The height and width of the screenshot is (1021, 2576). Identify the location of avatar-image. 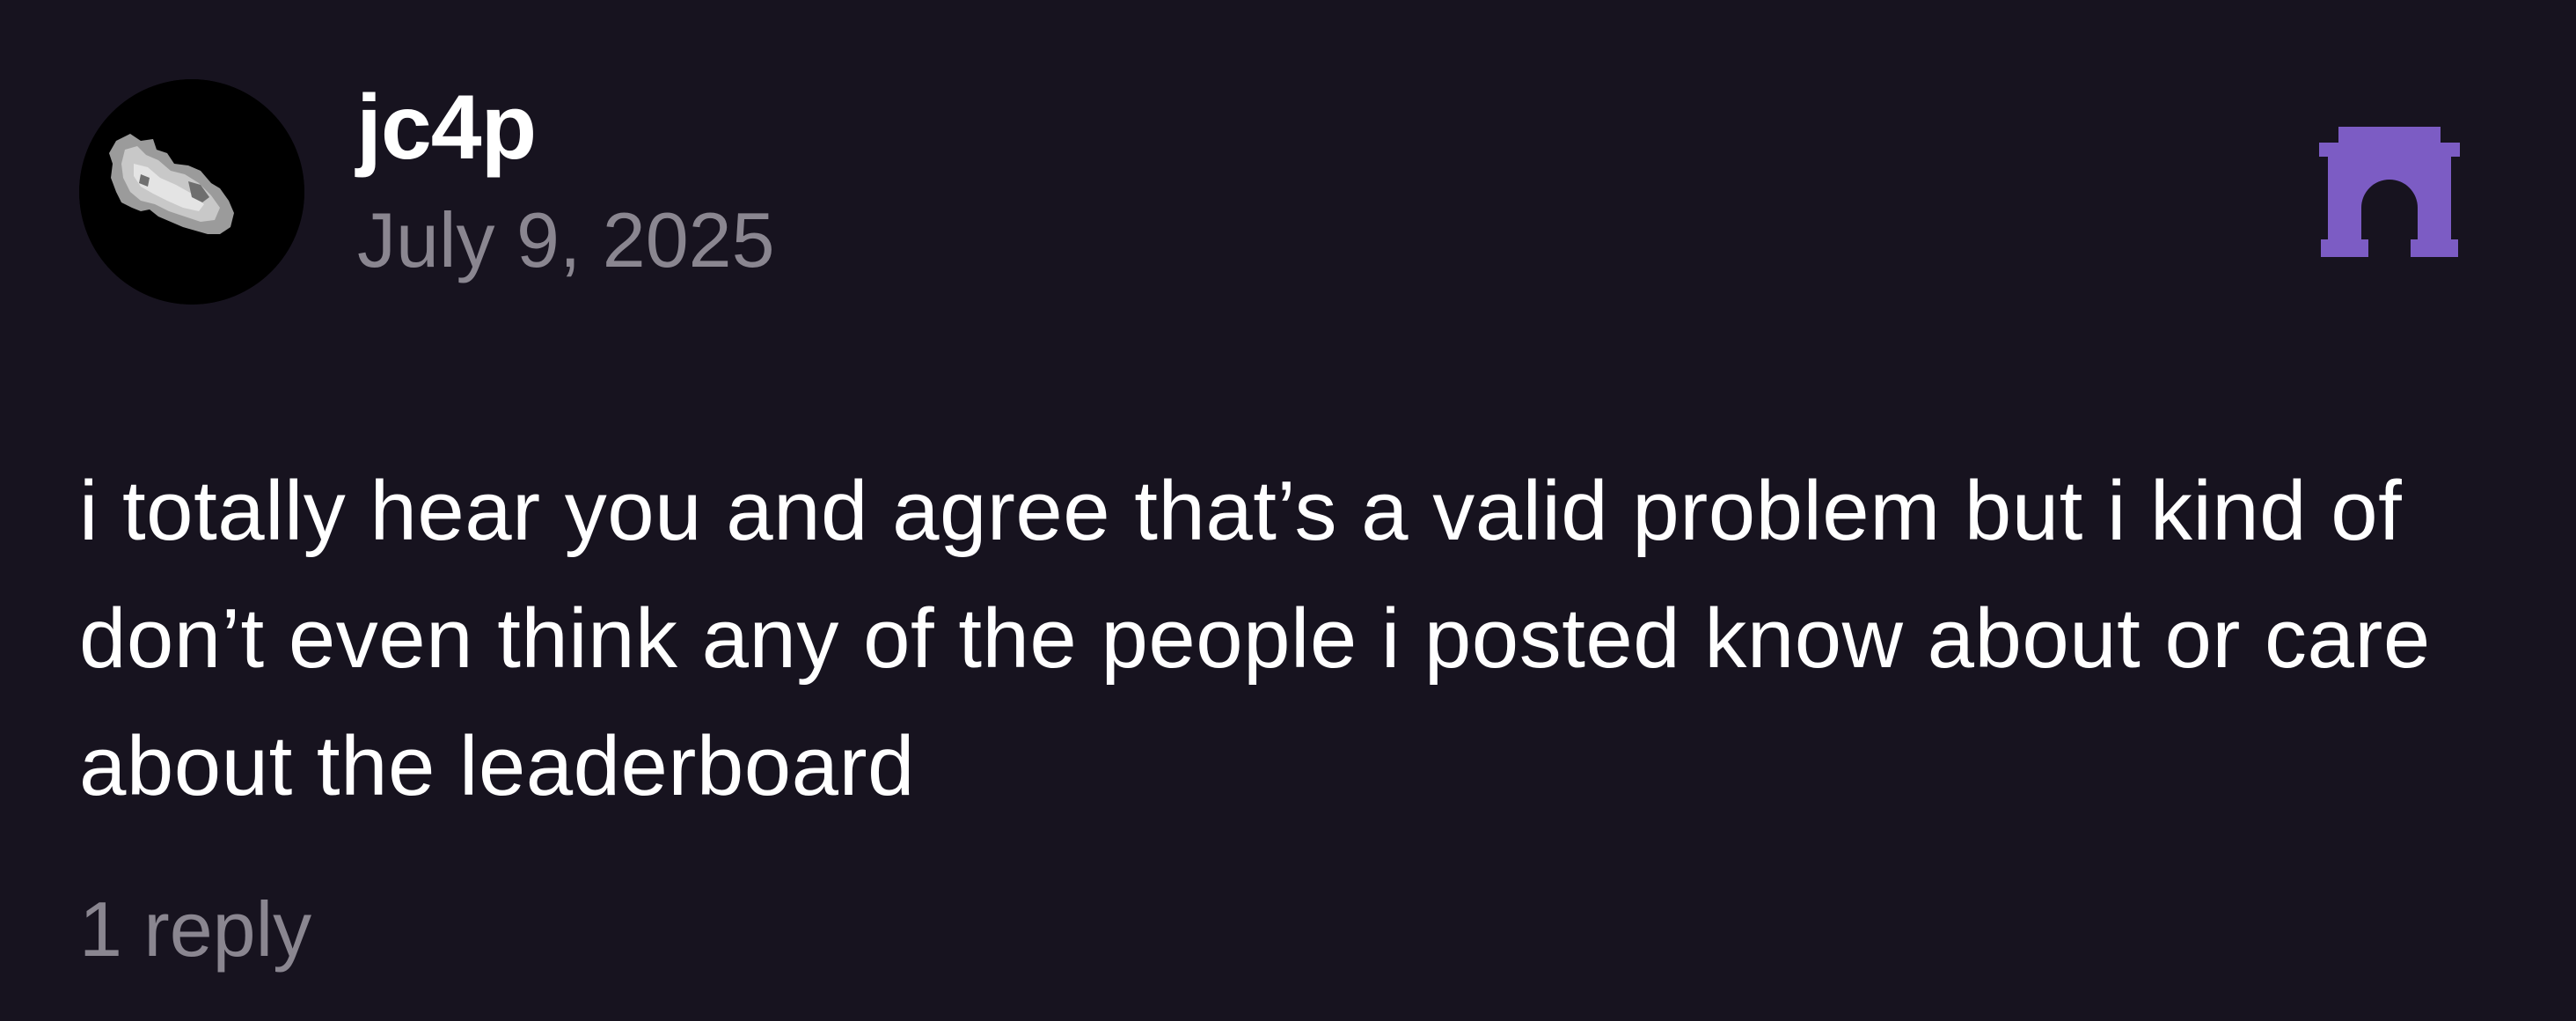
(191, 192).